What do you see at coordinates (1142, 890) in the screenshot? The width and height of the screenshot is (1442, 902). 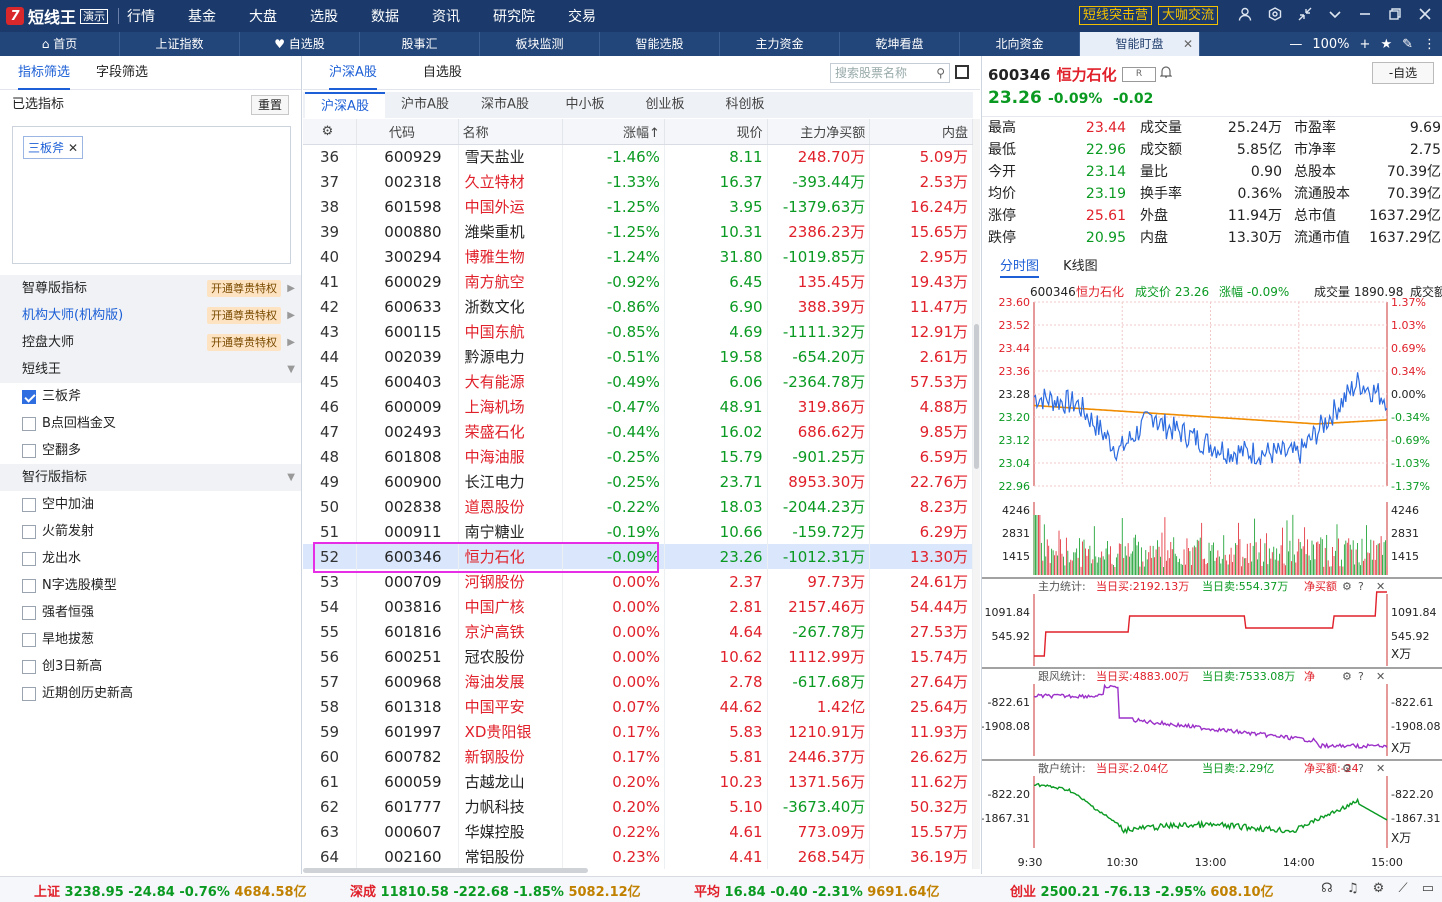 I see `index-cyb: 创业 2500.21 -76.13 -2.95% 608.10亿` at bounding box center [1142, 890].